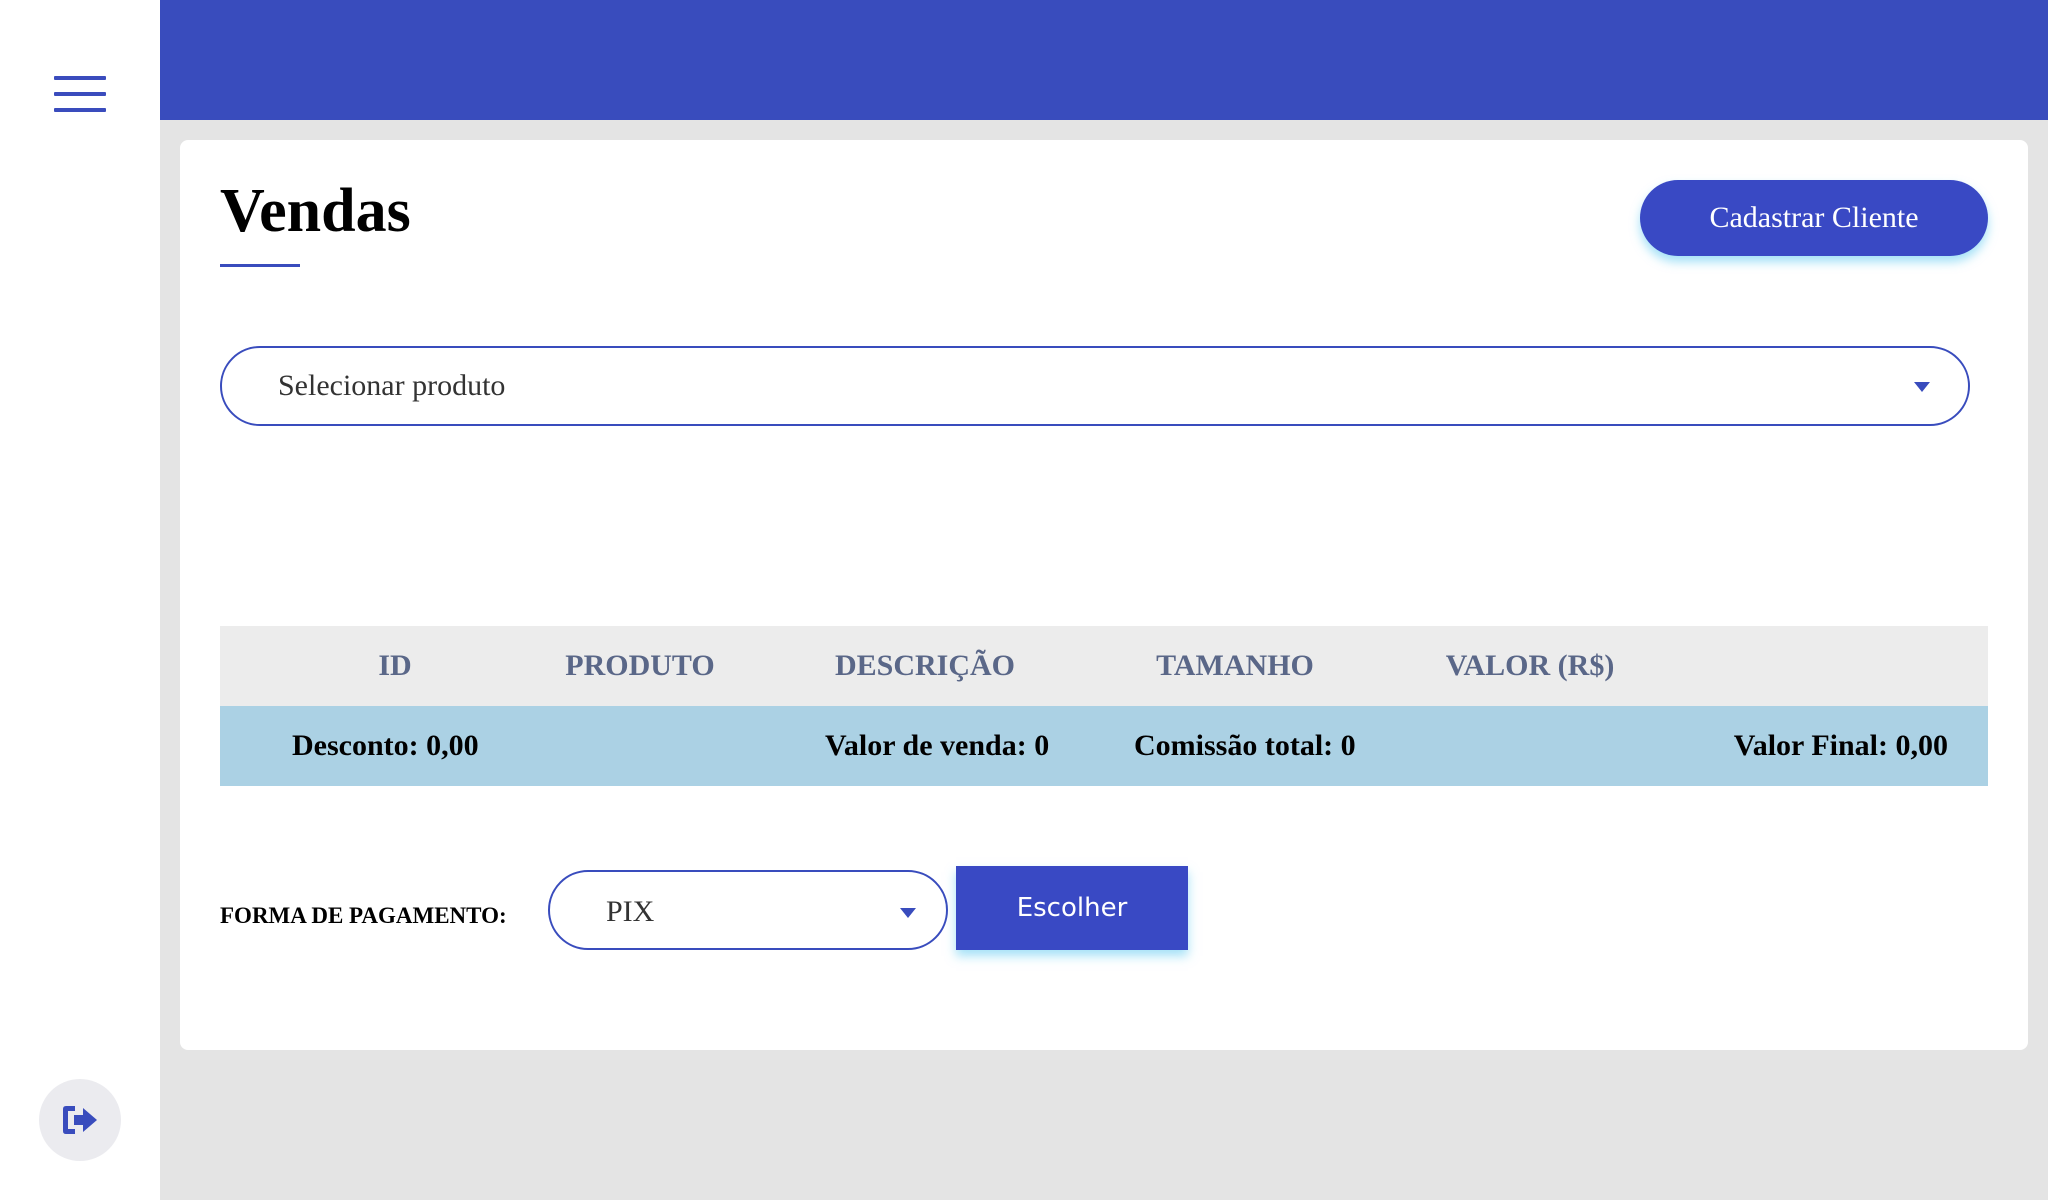 The image size is (2048, 1200). What do you see at coordinates (363, 915) in the screenshot?
I see `payment-method-label: FORMA DE PAGAMENTO:` at bounding box center [363, 915].